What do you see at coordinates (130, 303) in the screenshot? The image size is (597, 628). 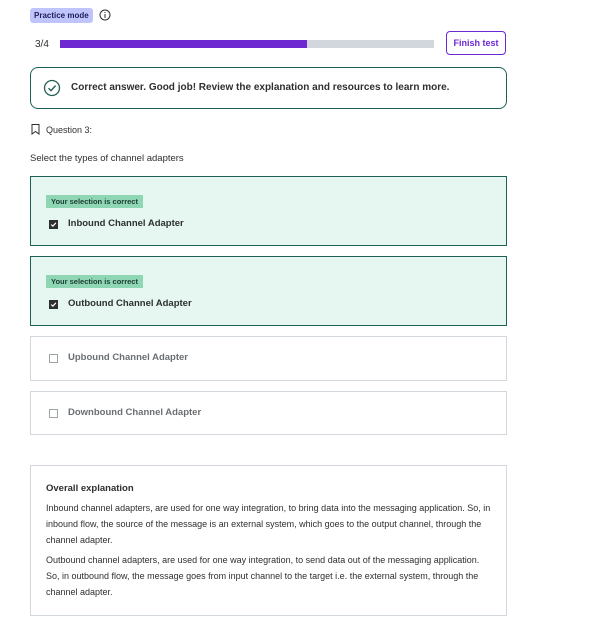 I see `option-label: Outbound Channel Adapter` at bounding box center [130, 303].